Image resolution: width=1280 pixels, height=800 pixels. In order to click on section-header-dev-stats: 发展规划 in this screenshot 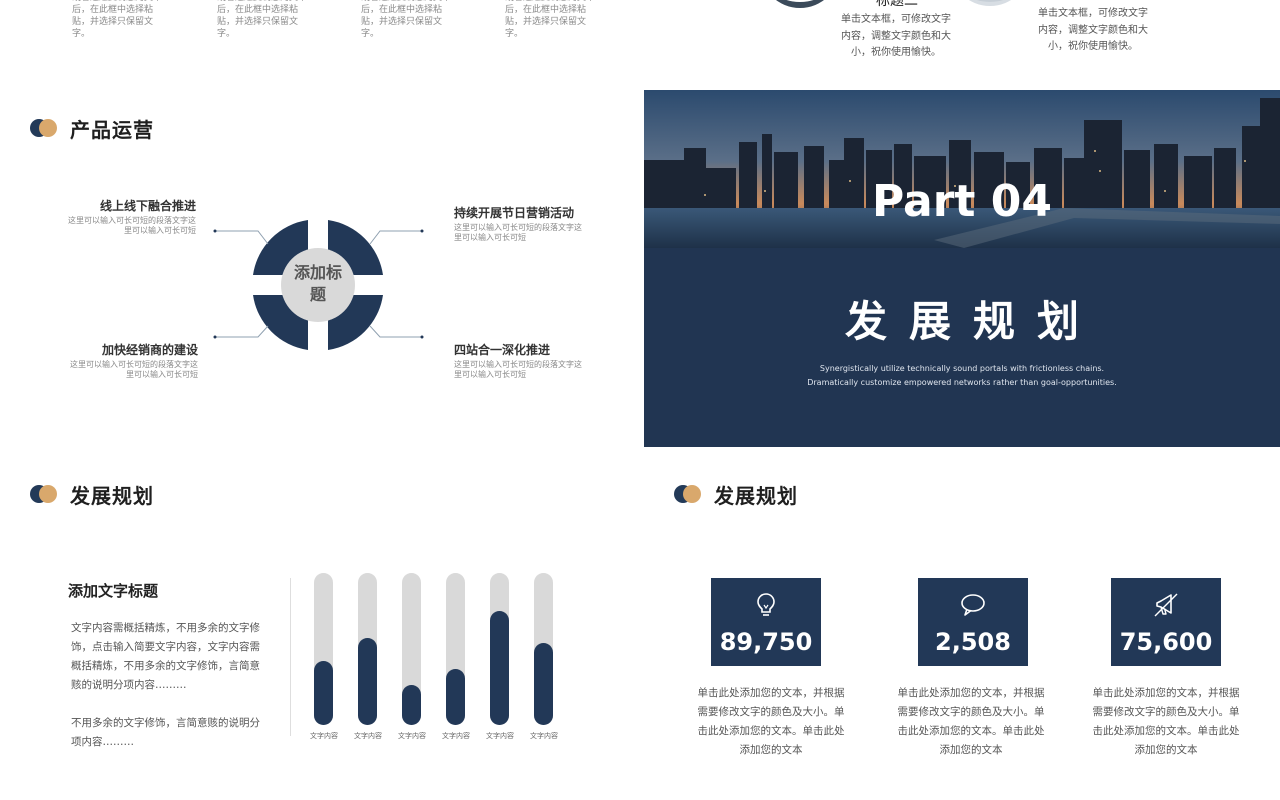, I will do `click(736, 494)`.